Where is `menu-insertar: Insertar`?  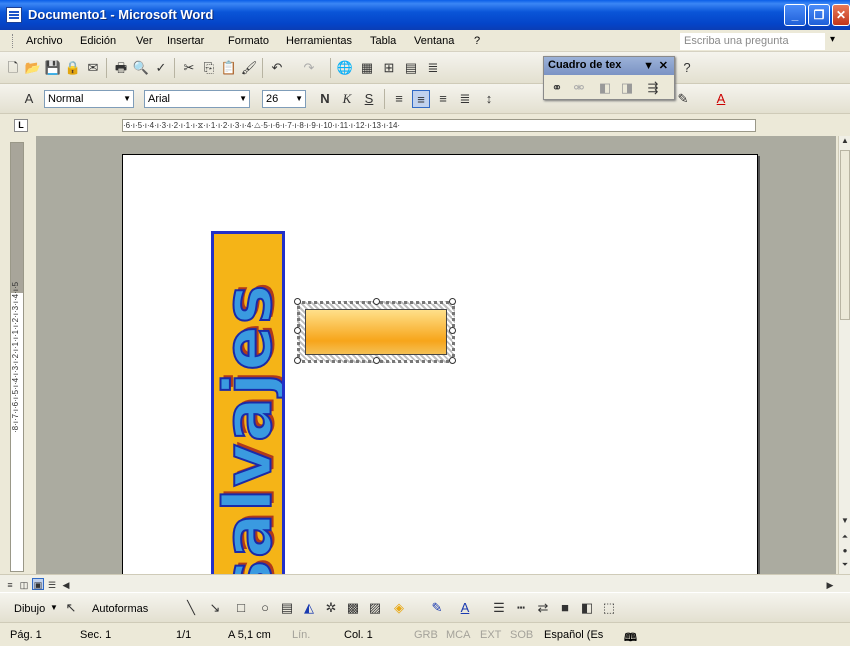
menu-insertar: Insertar is located at coordinates (185, 41).